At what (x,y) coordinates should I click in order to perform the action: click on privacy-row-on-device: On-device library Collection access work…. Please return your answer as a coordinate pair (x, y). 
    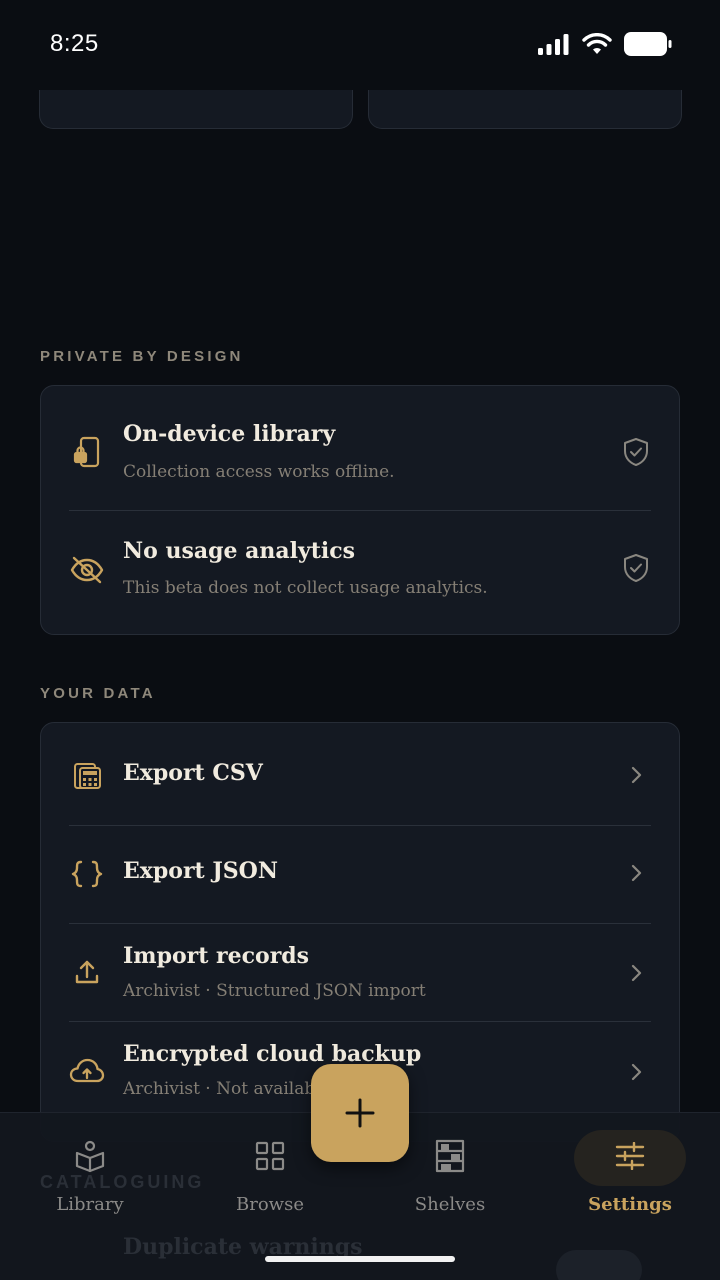
    Looking at the image, I should click on (360, 448).